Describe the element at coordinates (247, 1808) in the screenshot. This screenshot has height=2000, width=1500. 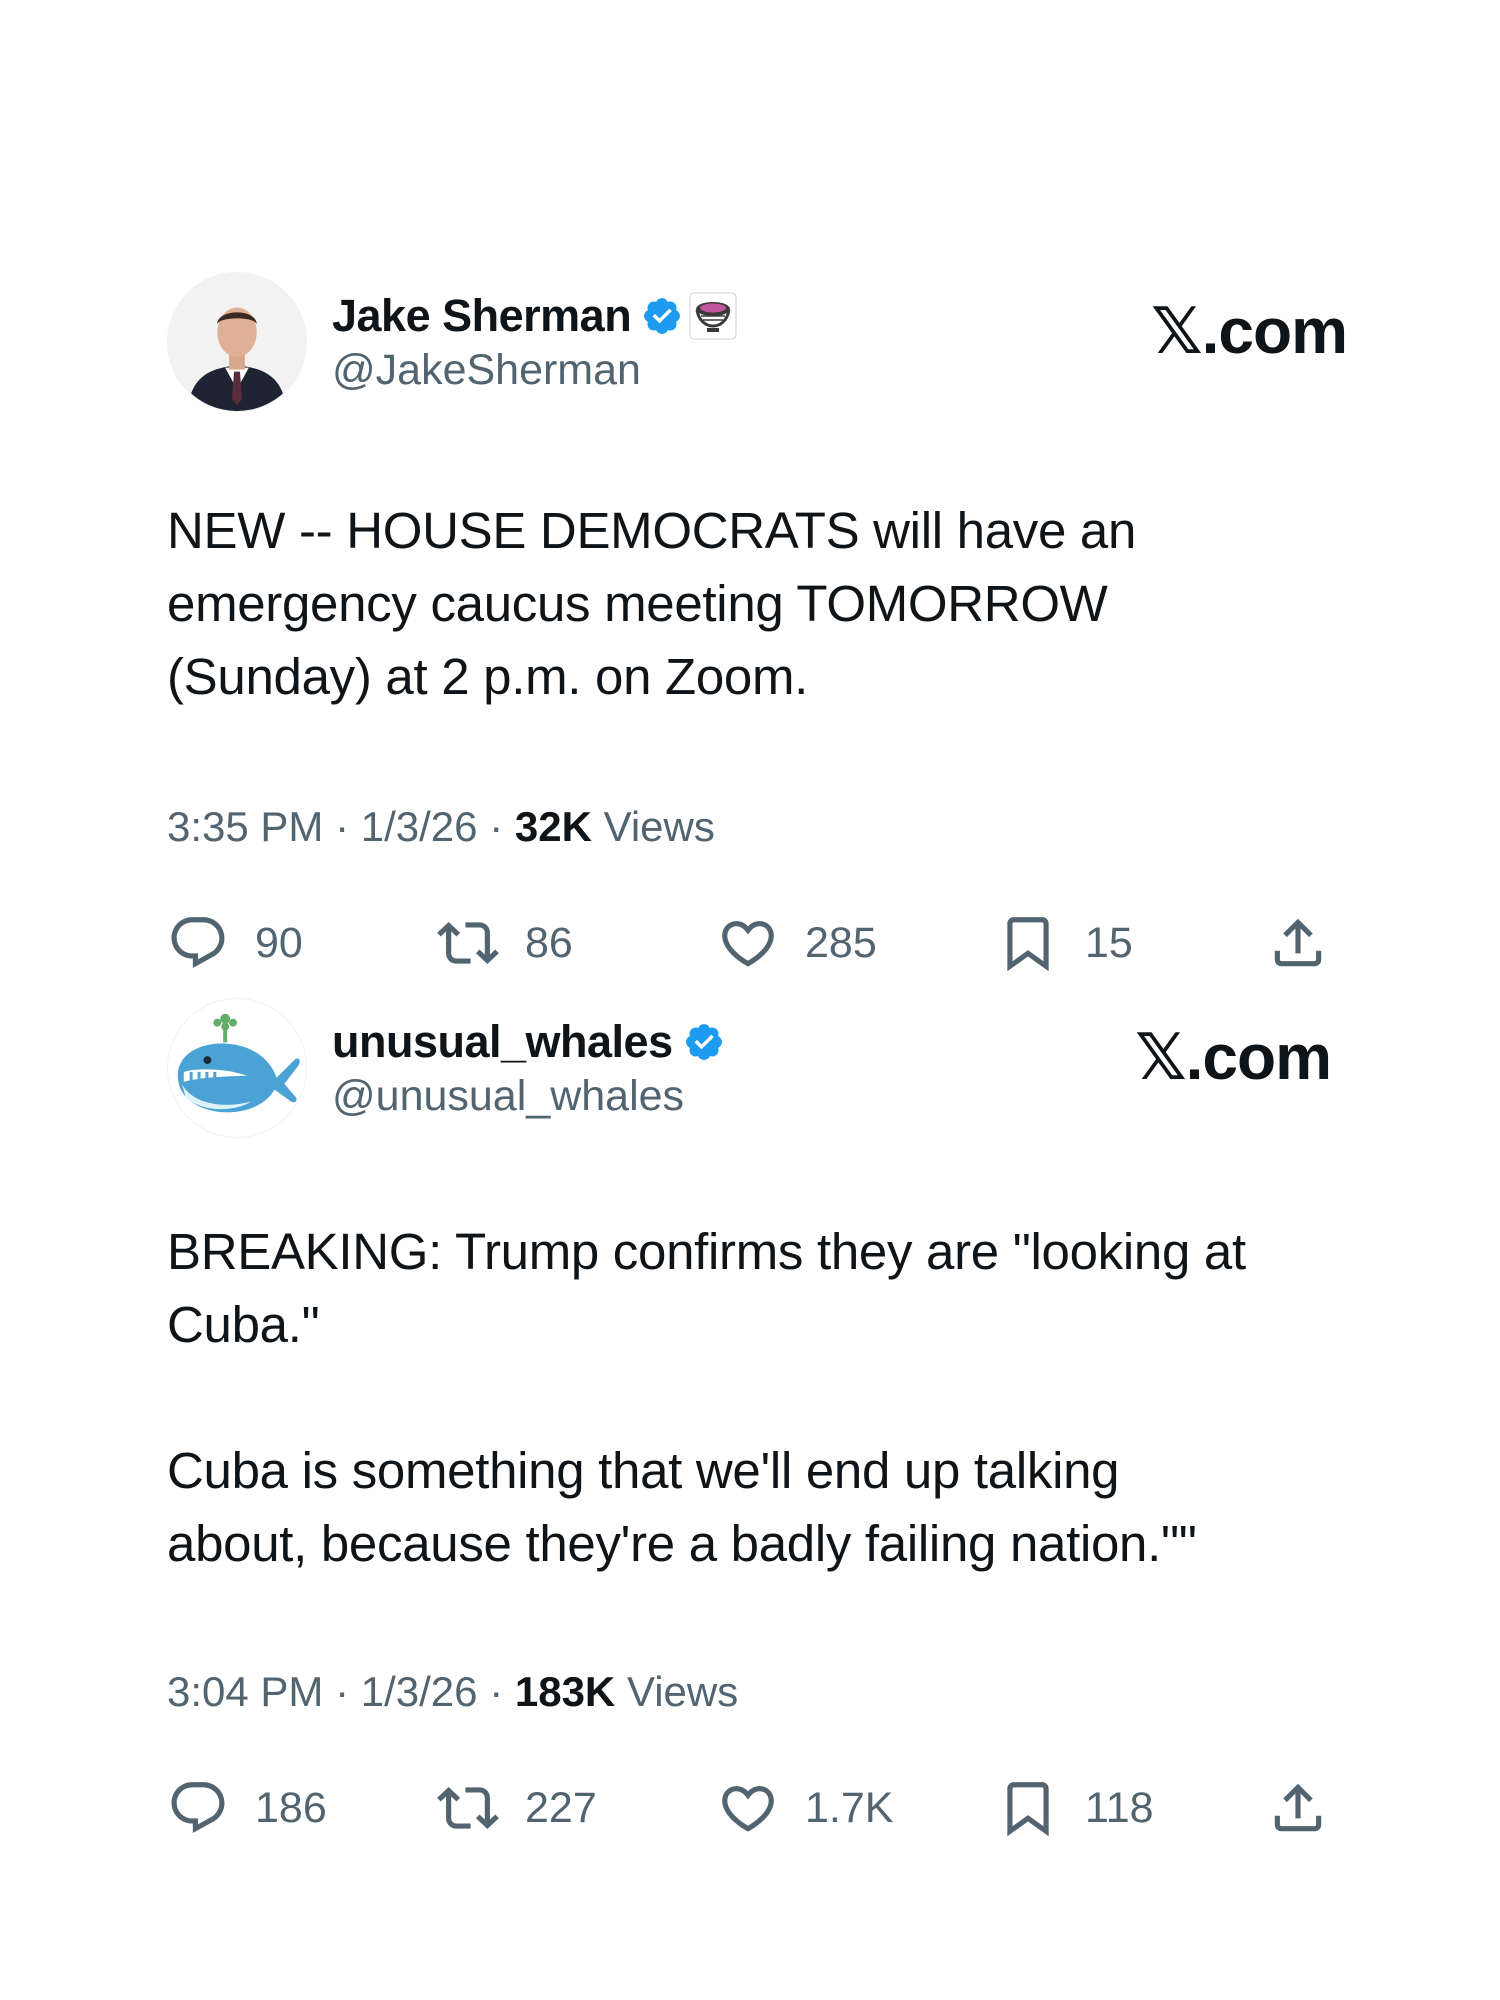
I see `reply-button: 186` at that location.